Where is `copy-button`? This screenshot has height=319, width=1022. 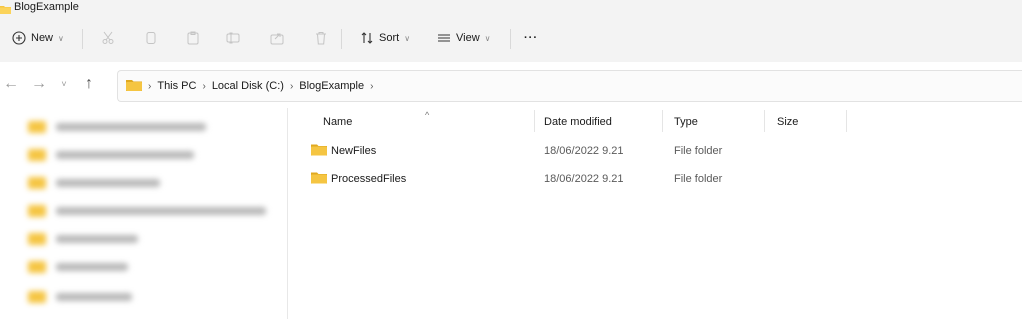
copy-button is located at coordinates (151, 38).